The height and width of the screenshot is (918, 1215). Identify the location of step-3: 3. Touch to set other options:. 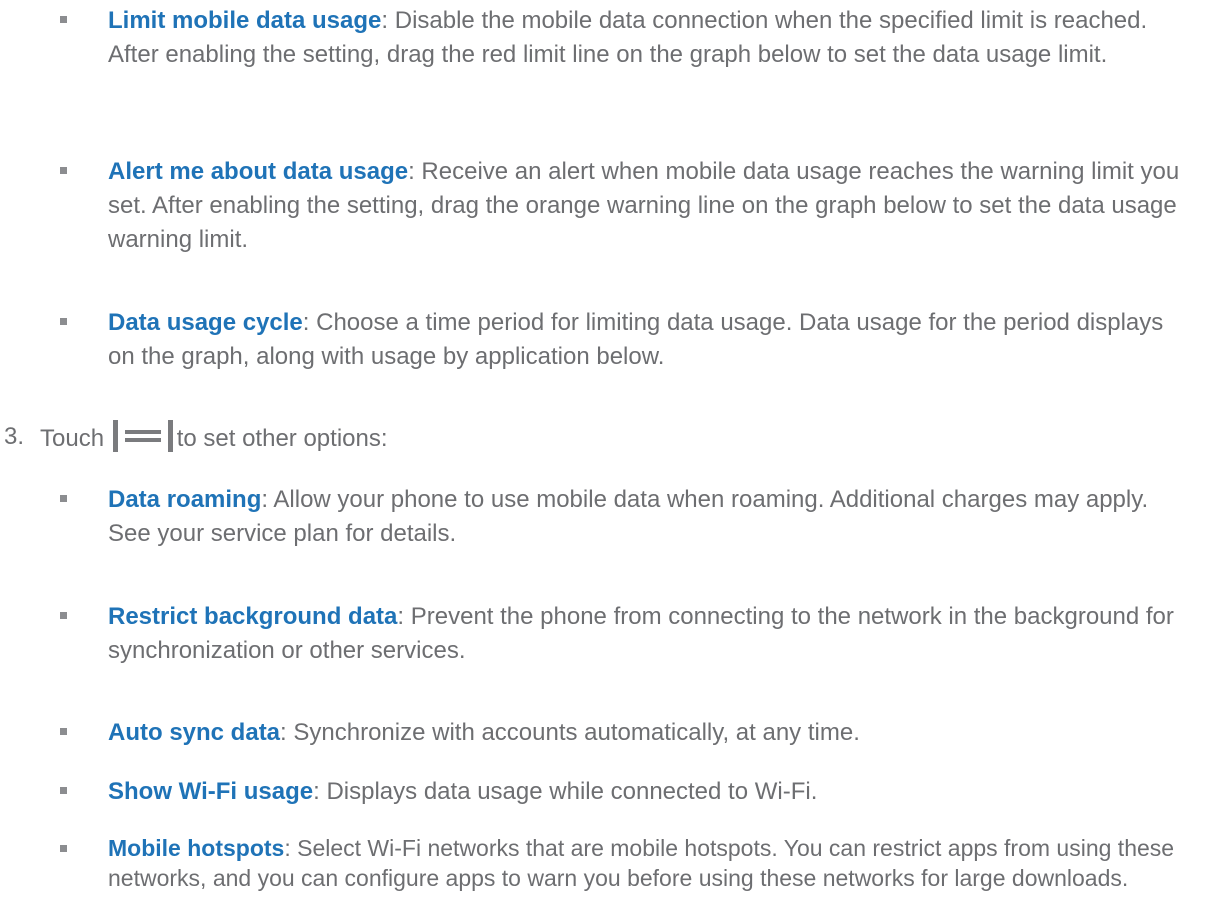
(607, 438).